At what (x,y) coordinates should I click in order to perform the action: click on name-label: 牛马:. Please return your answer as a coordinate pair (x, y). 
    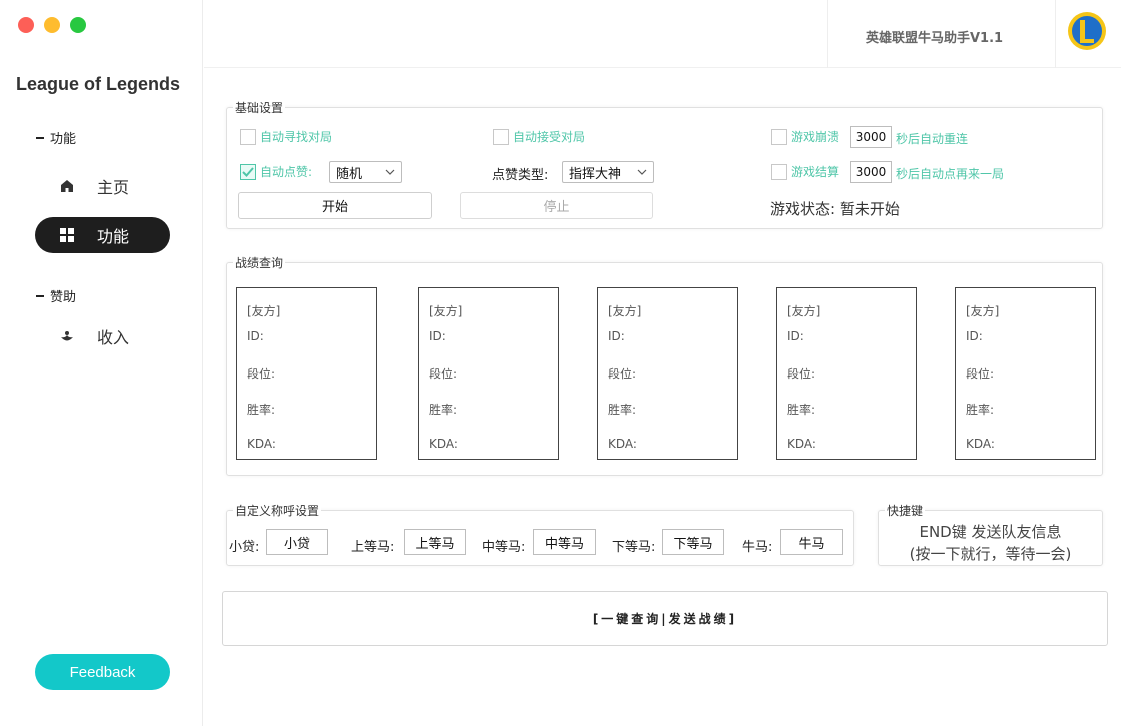
    Looking at the image, I should click on (757, 547).